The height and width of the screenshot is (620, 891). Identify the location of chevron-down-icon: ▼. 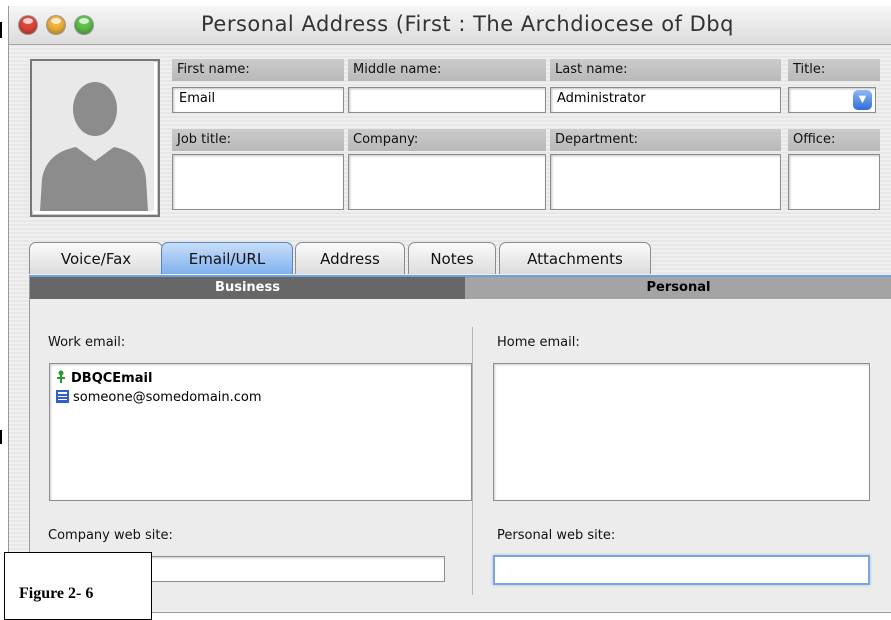
(862, 100).